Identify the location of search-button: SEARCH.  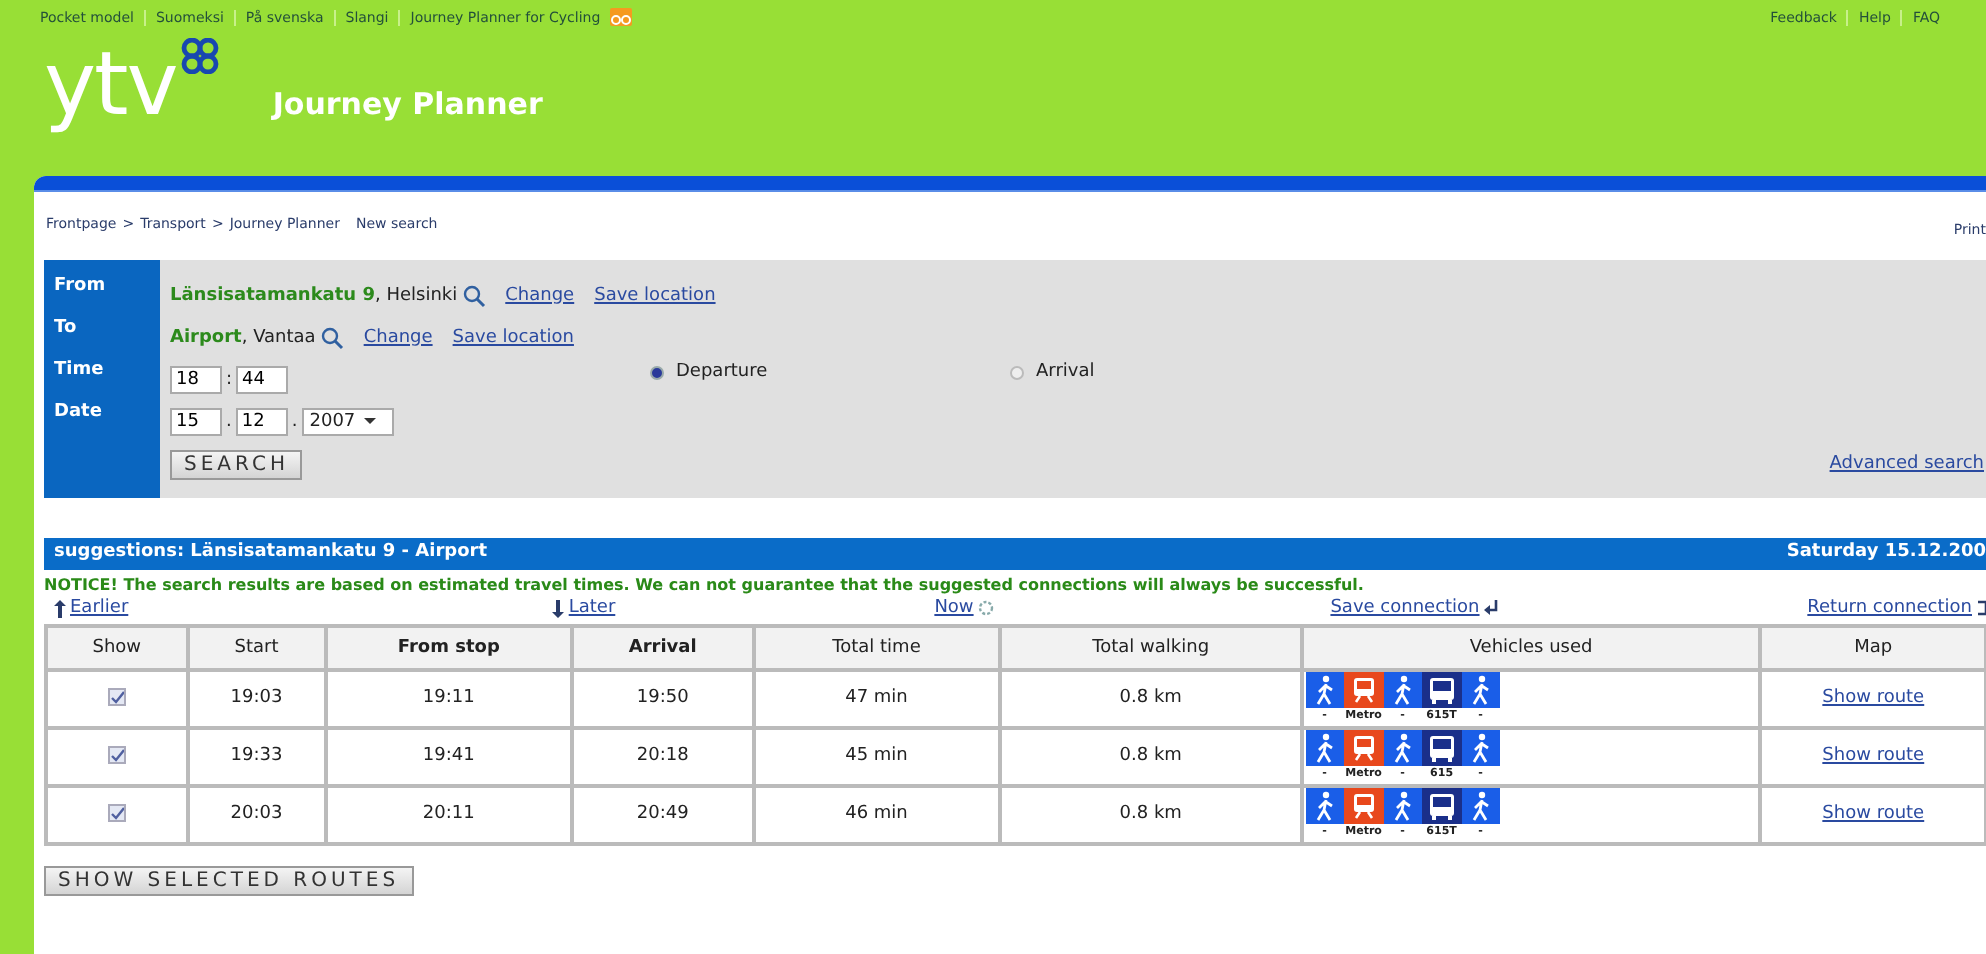
(236, 465).